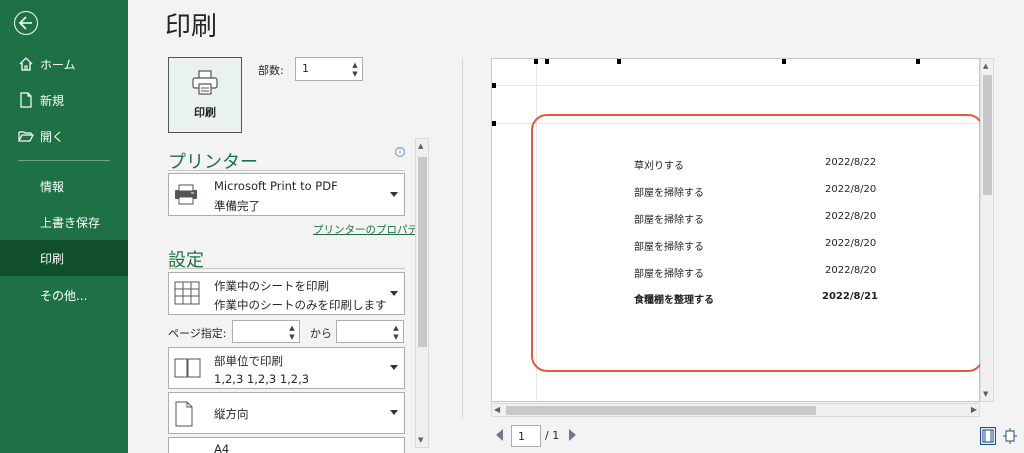 Image resolution: width=1024 pixels, height=453 pixels. What do you see at coordinates (987, 230) in the screenshot?
I see `preview-vertical-scrollbar: ▲ ▼` at bounding box center [987, 230].